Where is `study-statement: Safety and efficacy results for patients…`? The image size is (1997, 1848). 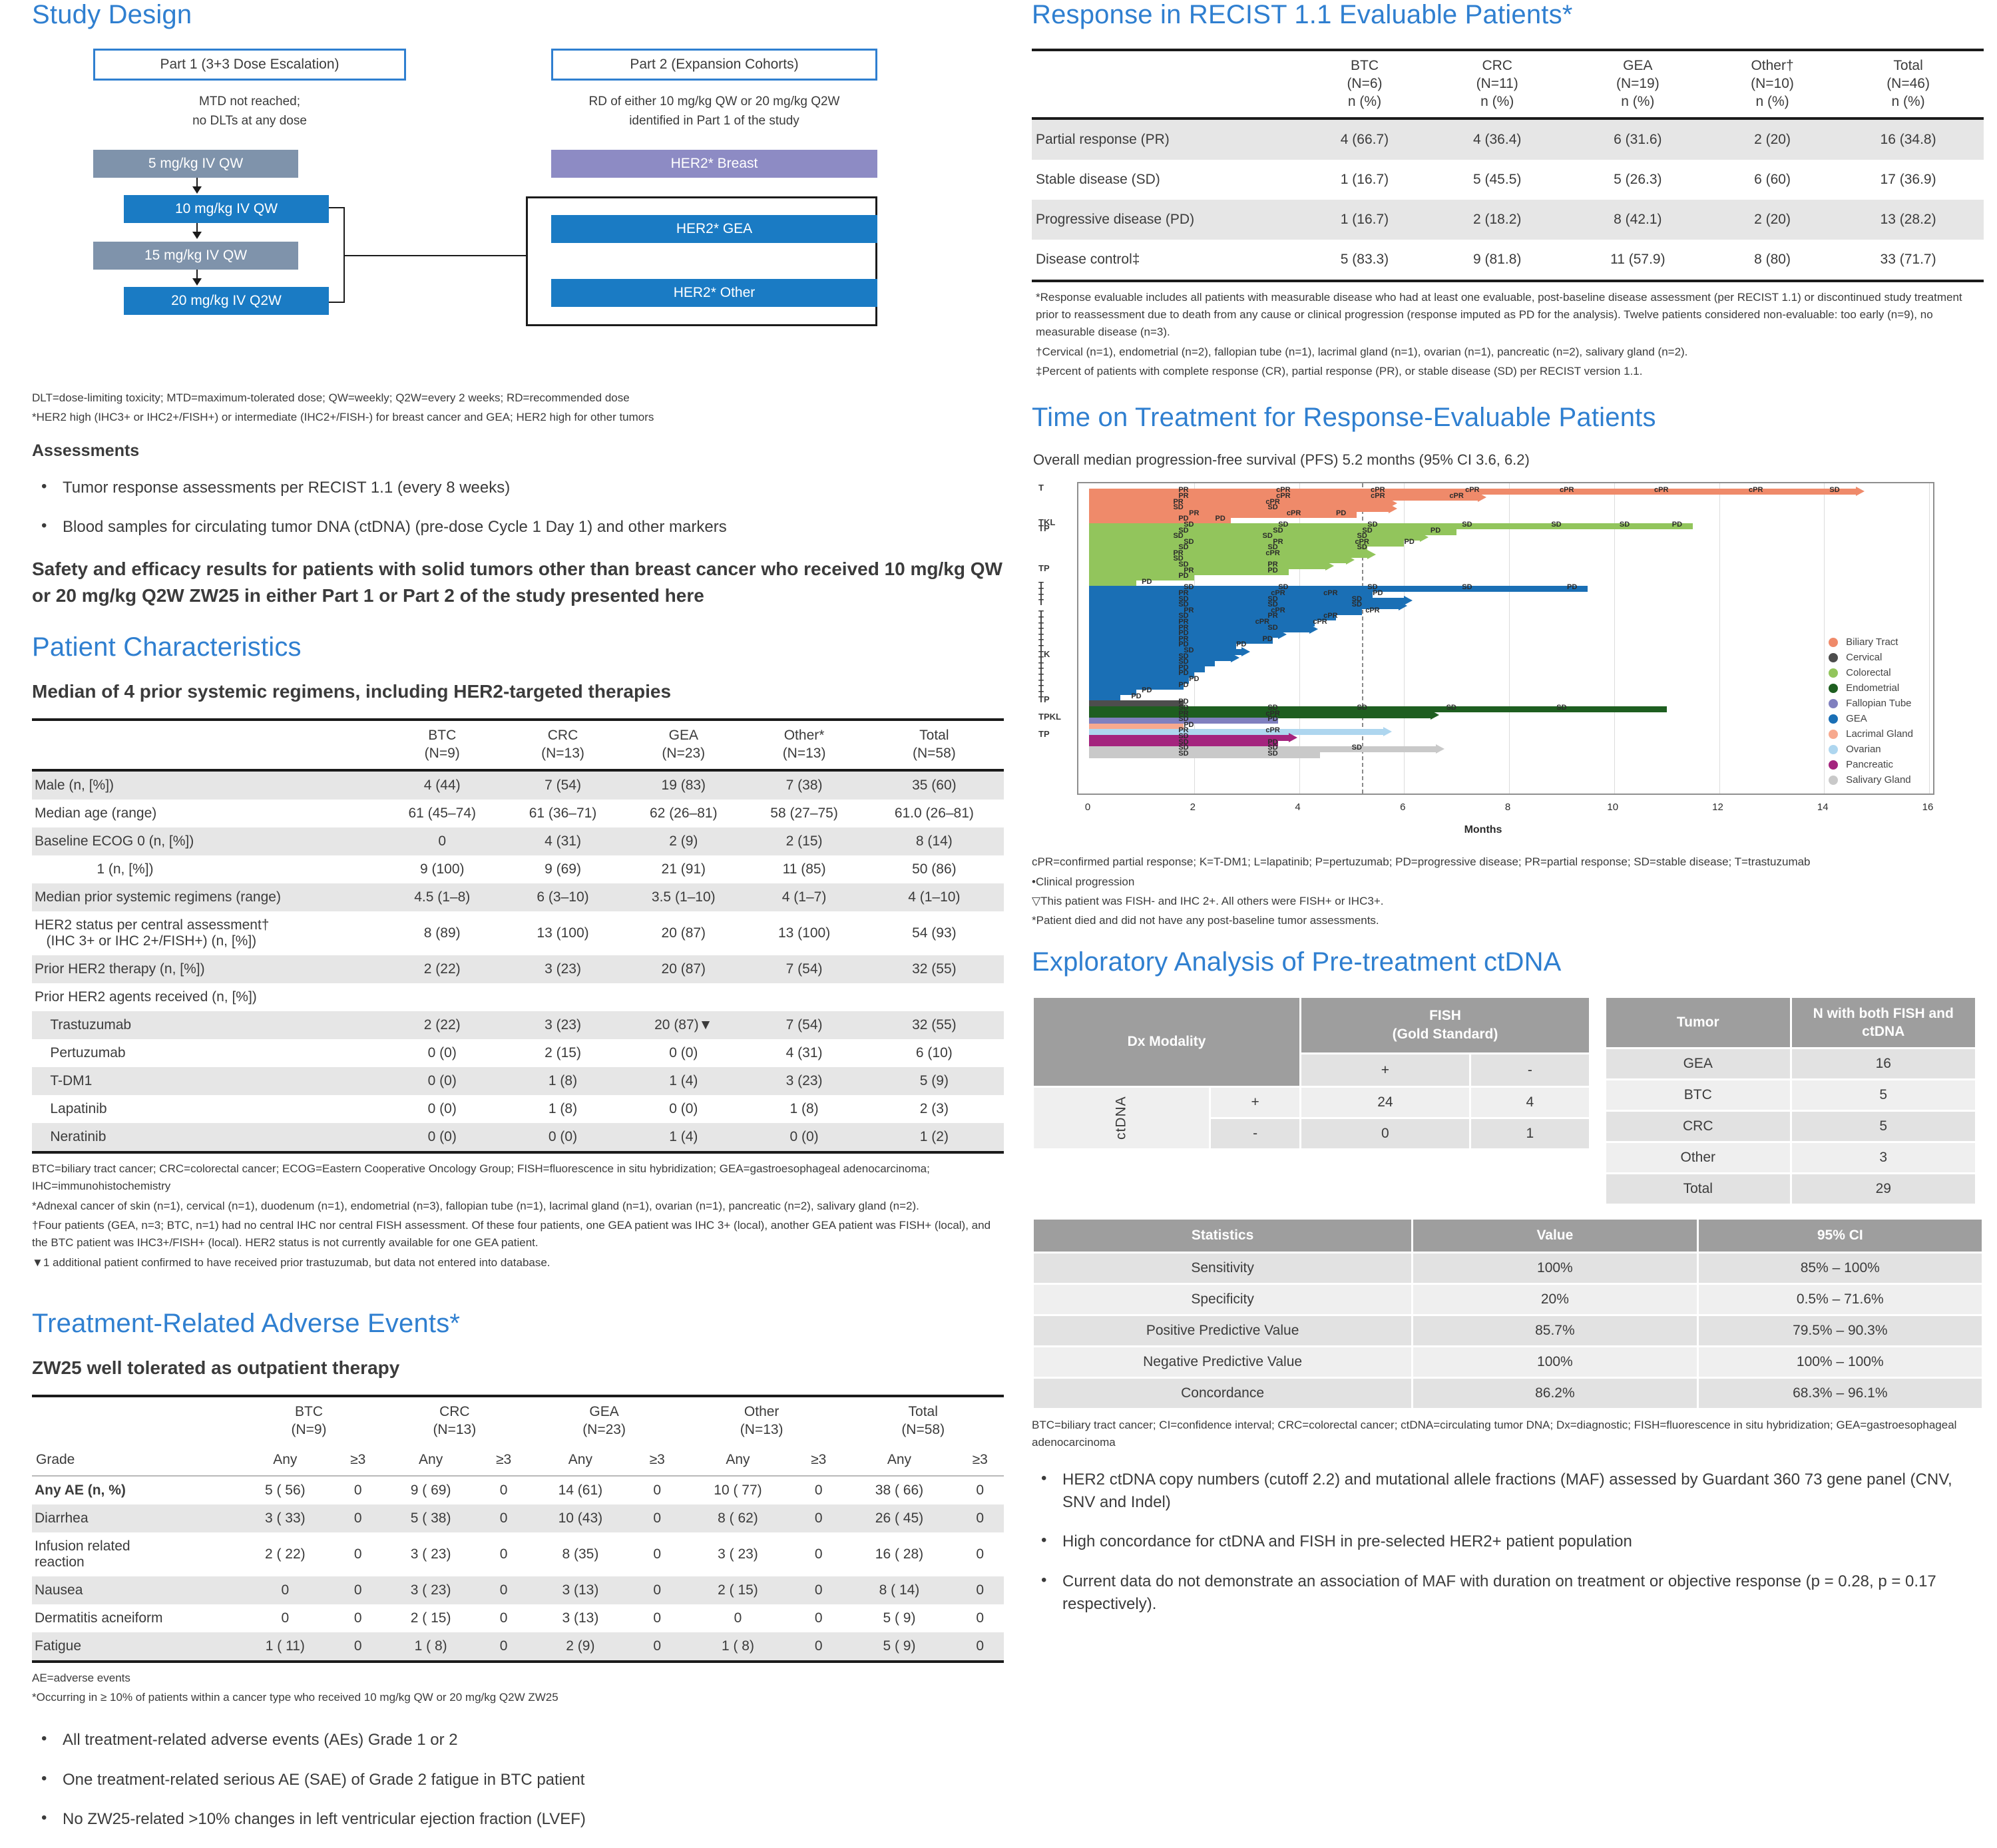
study-statement: Safety and efficacy results for patients… is located at coordinates (517, 582).